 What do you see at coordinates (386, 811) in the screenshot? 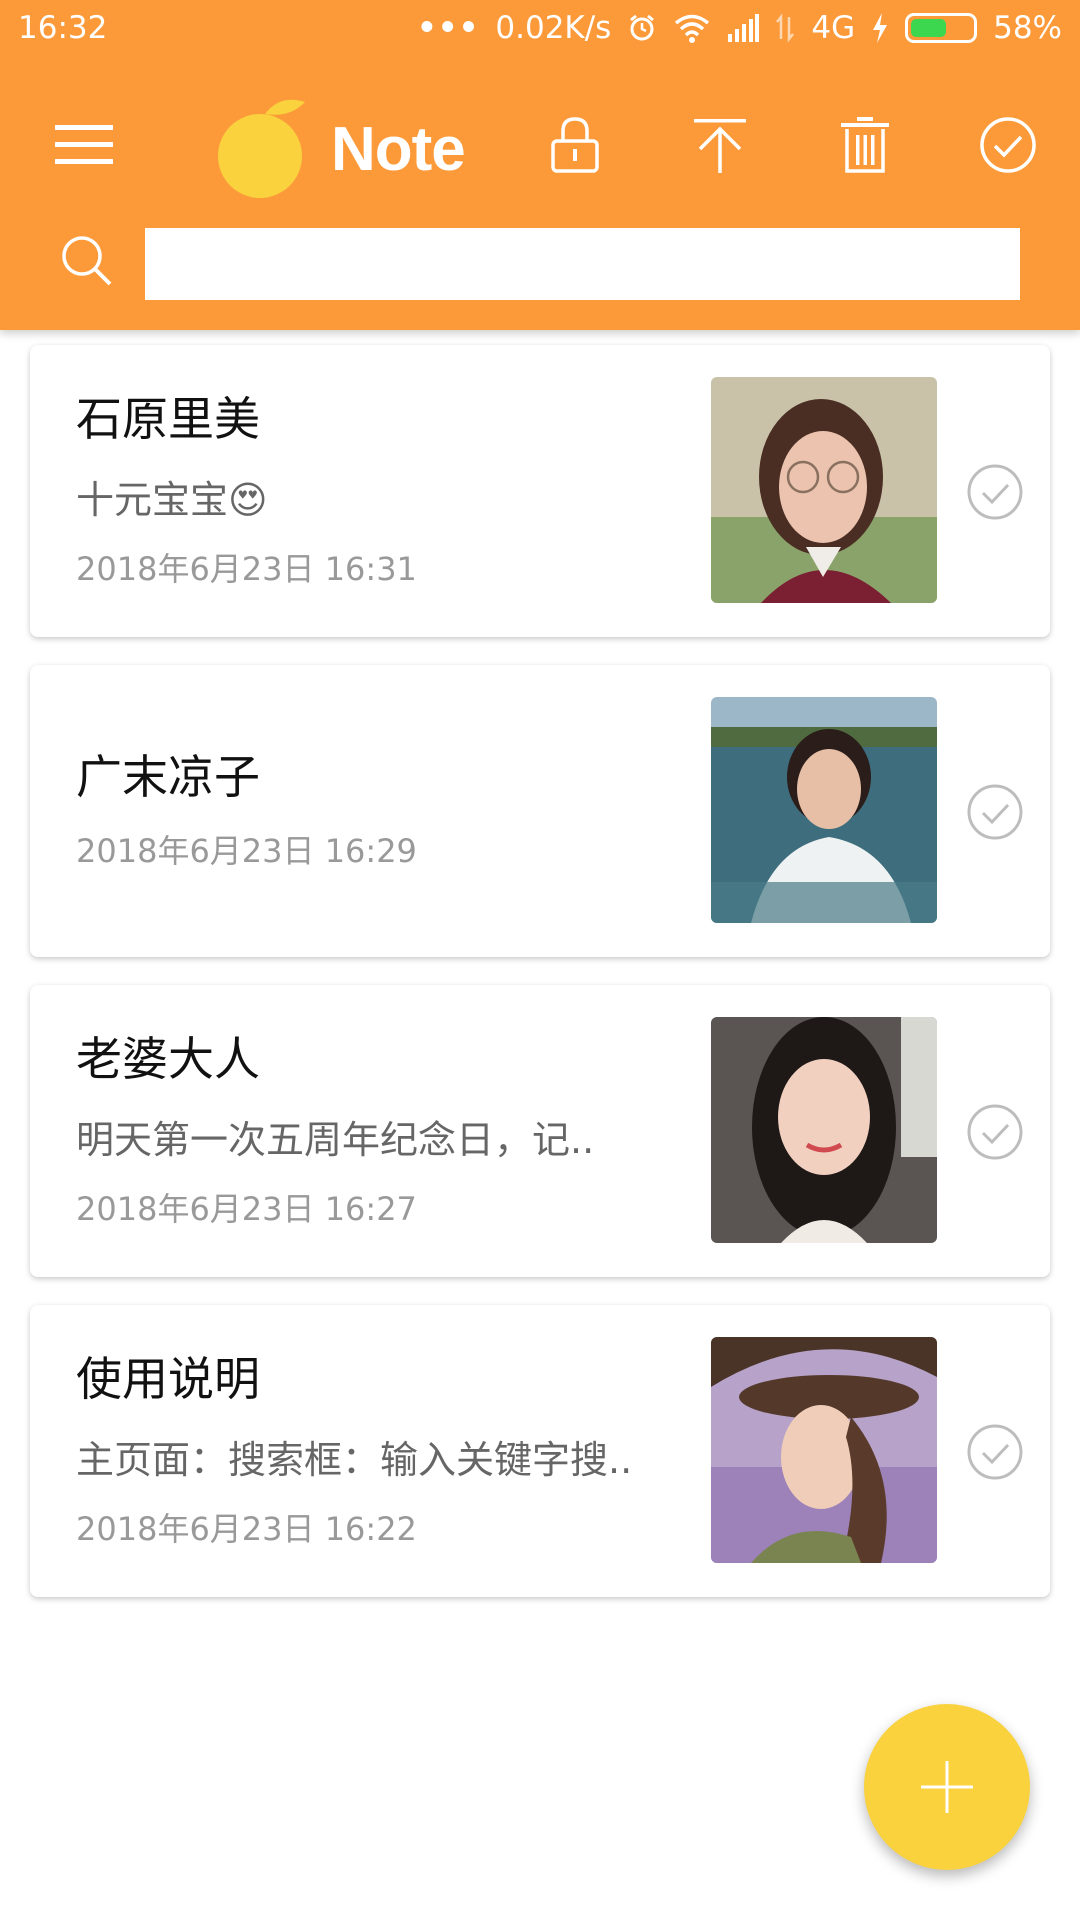
I see `note-text: 广末凉子 2018年6月23日 16:29` at bounding box center [386, 811].